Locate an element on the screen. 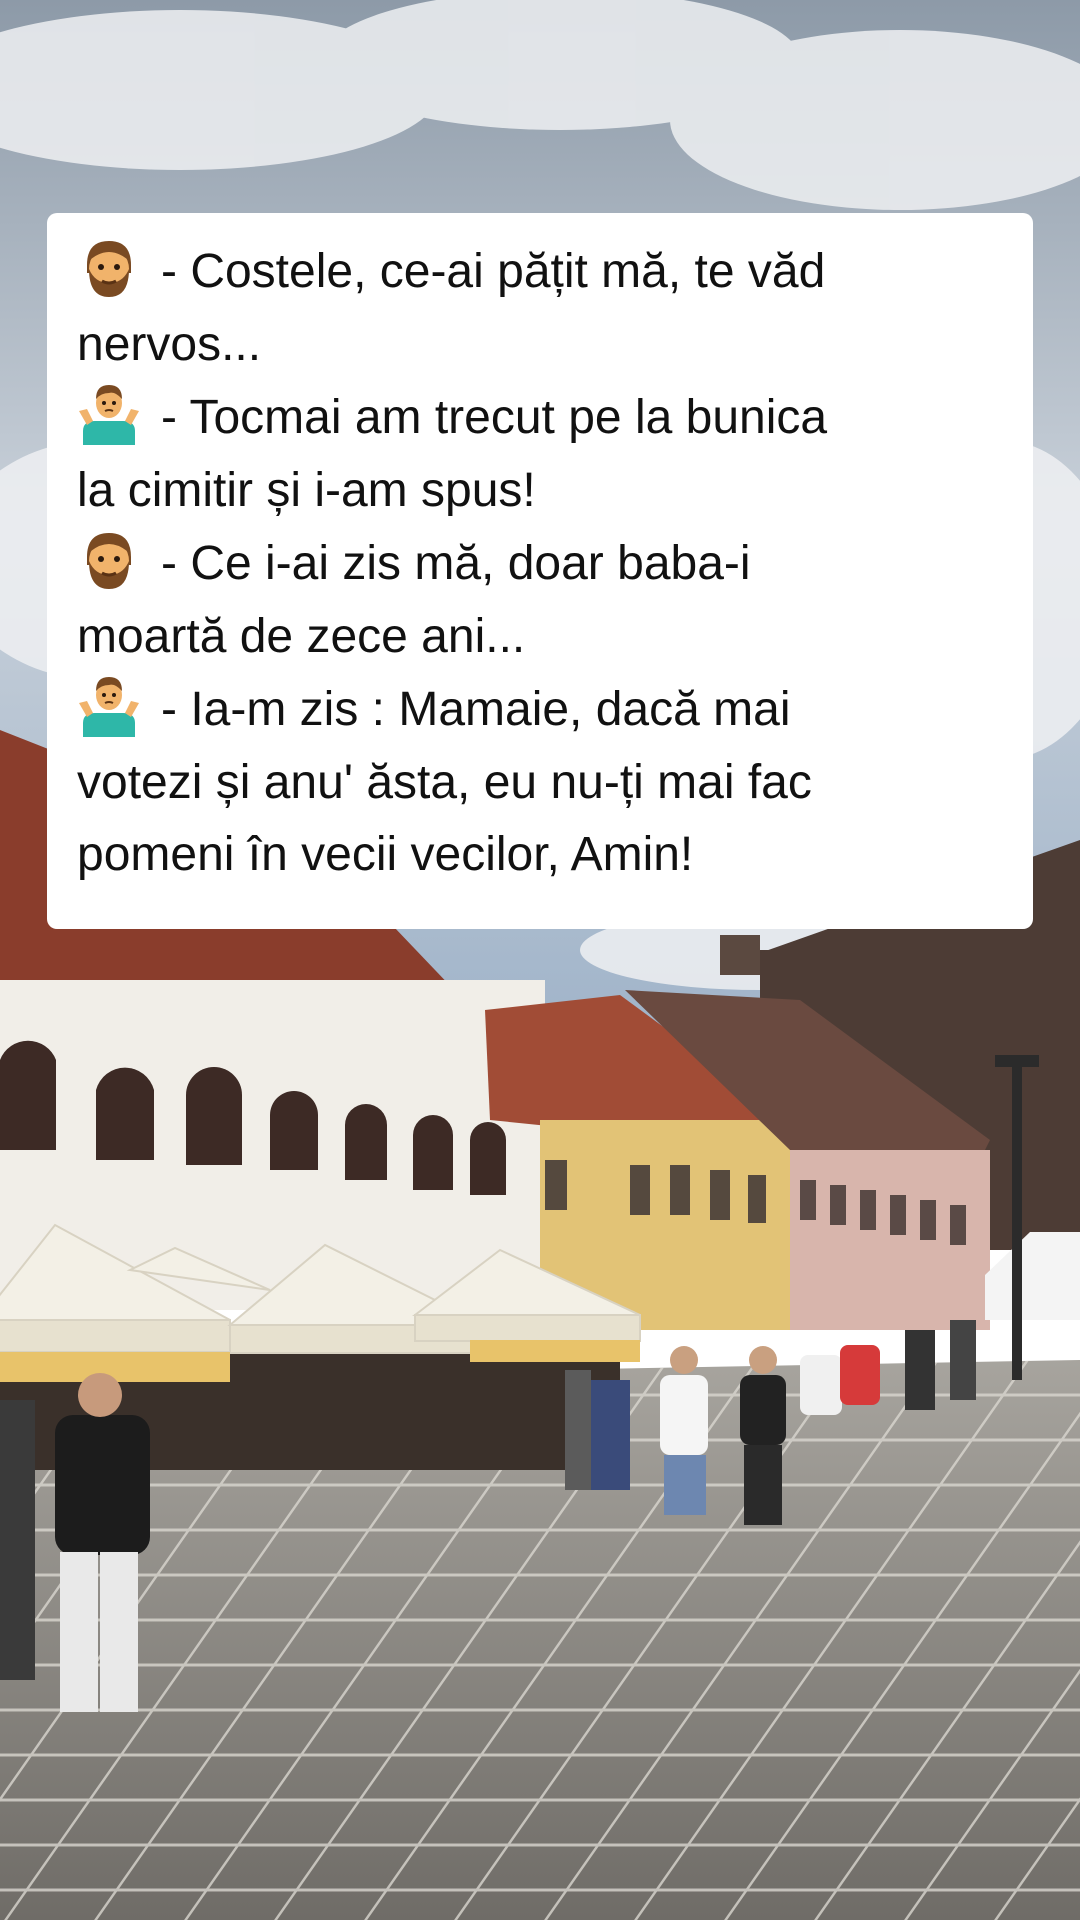  dialogue-line: la cimitir și i-am spus! is located at coordinates (306, 490).